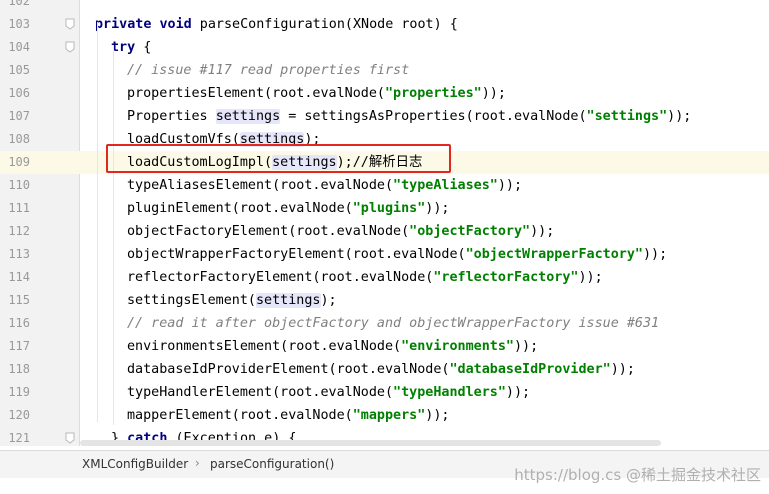  What do you see at coordinates (384, 6) in the screenshot?
I see `code-line: 102` at bounding box center [384, 6].